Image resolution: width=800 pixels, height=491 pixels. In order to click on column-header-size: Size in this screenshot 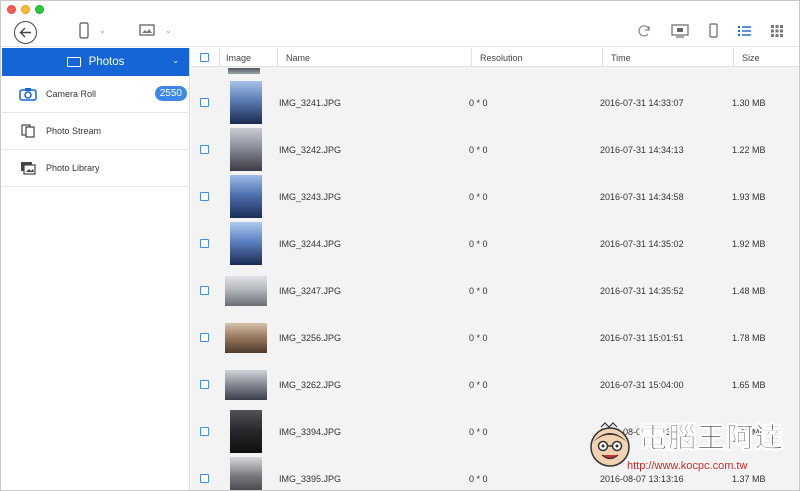, I will do `click(766, 57)`.